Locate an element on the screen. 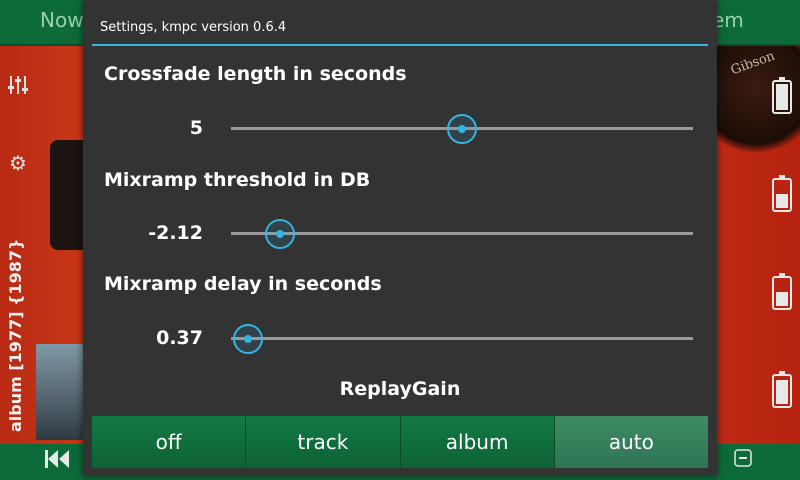 This screenshot has height=480, width=800. mixramp-threshold-label: Mixramp threshold in DB is located at coordinates (237, 180).